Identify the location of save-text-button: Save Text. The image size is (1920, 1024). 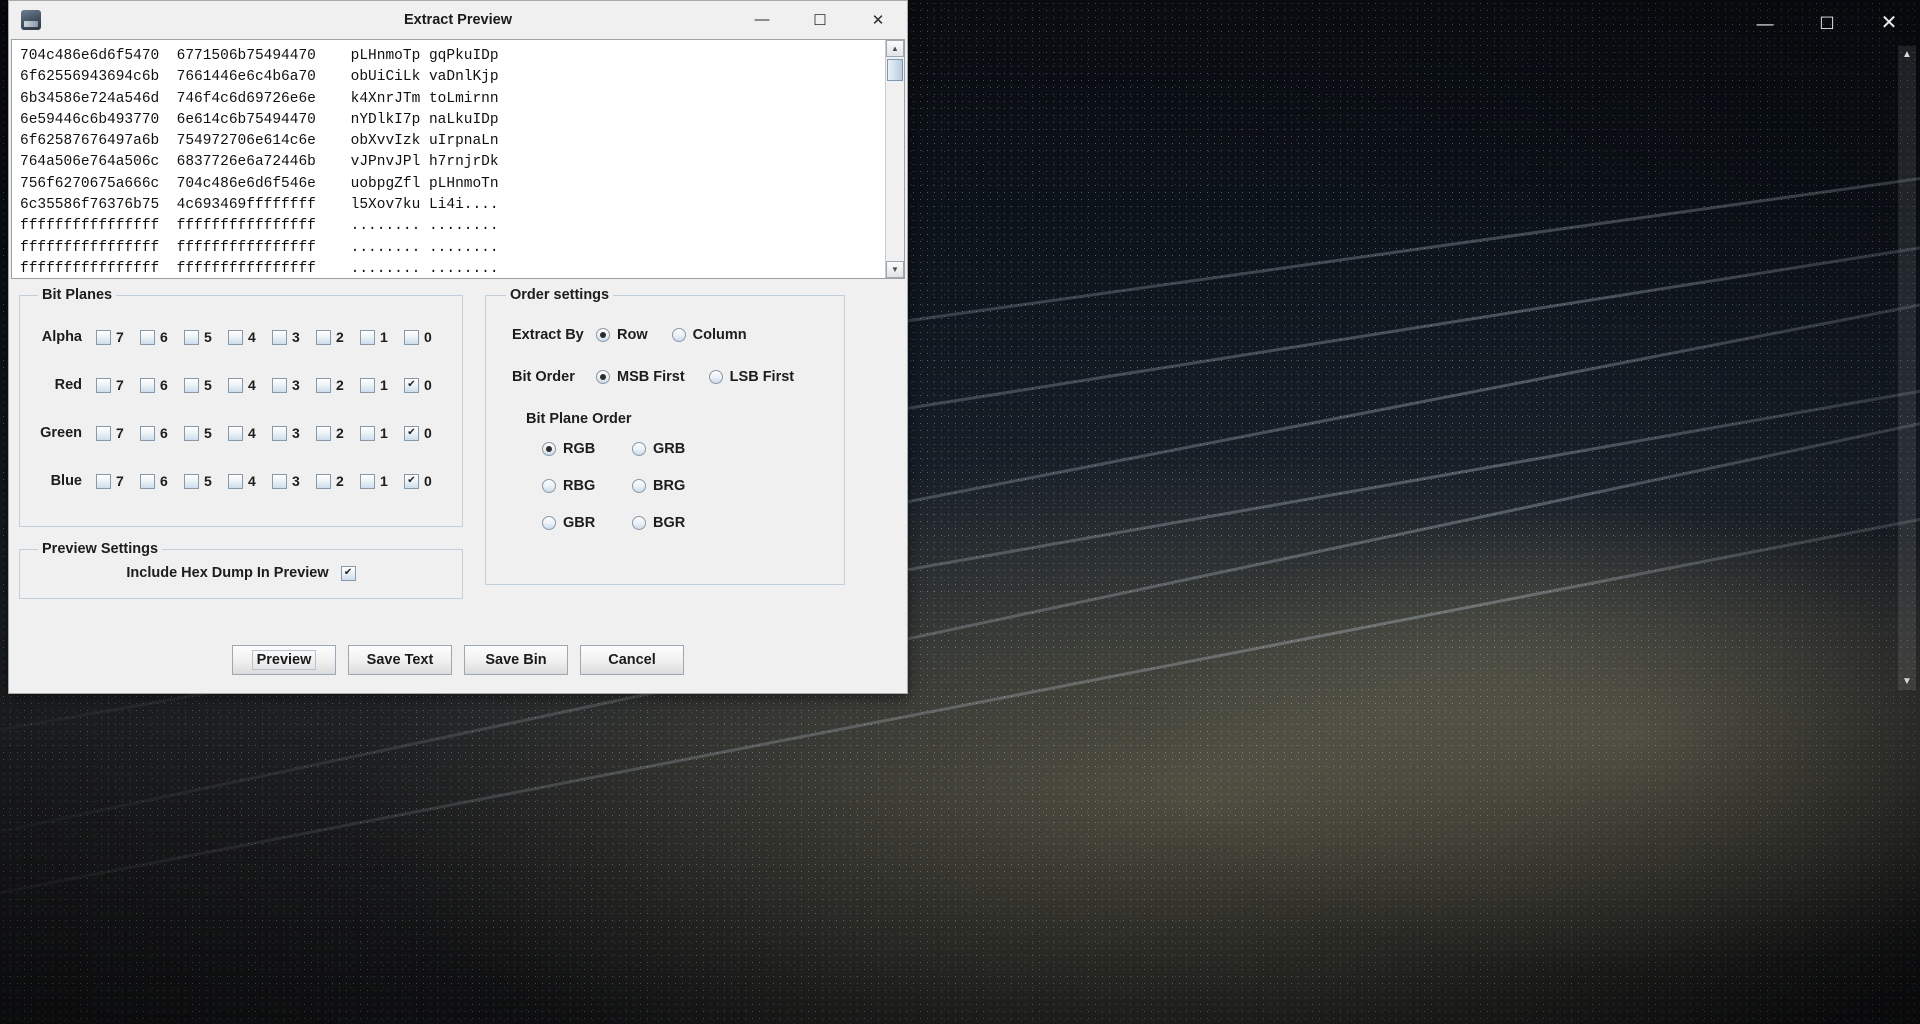
(400, 660).